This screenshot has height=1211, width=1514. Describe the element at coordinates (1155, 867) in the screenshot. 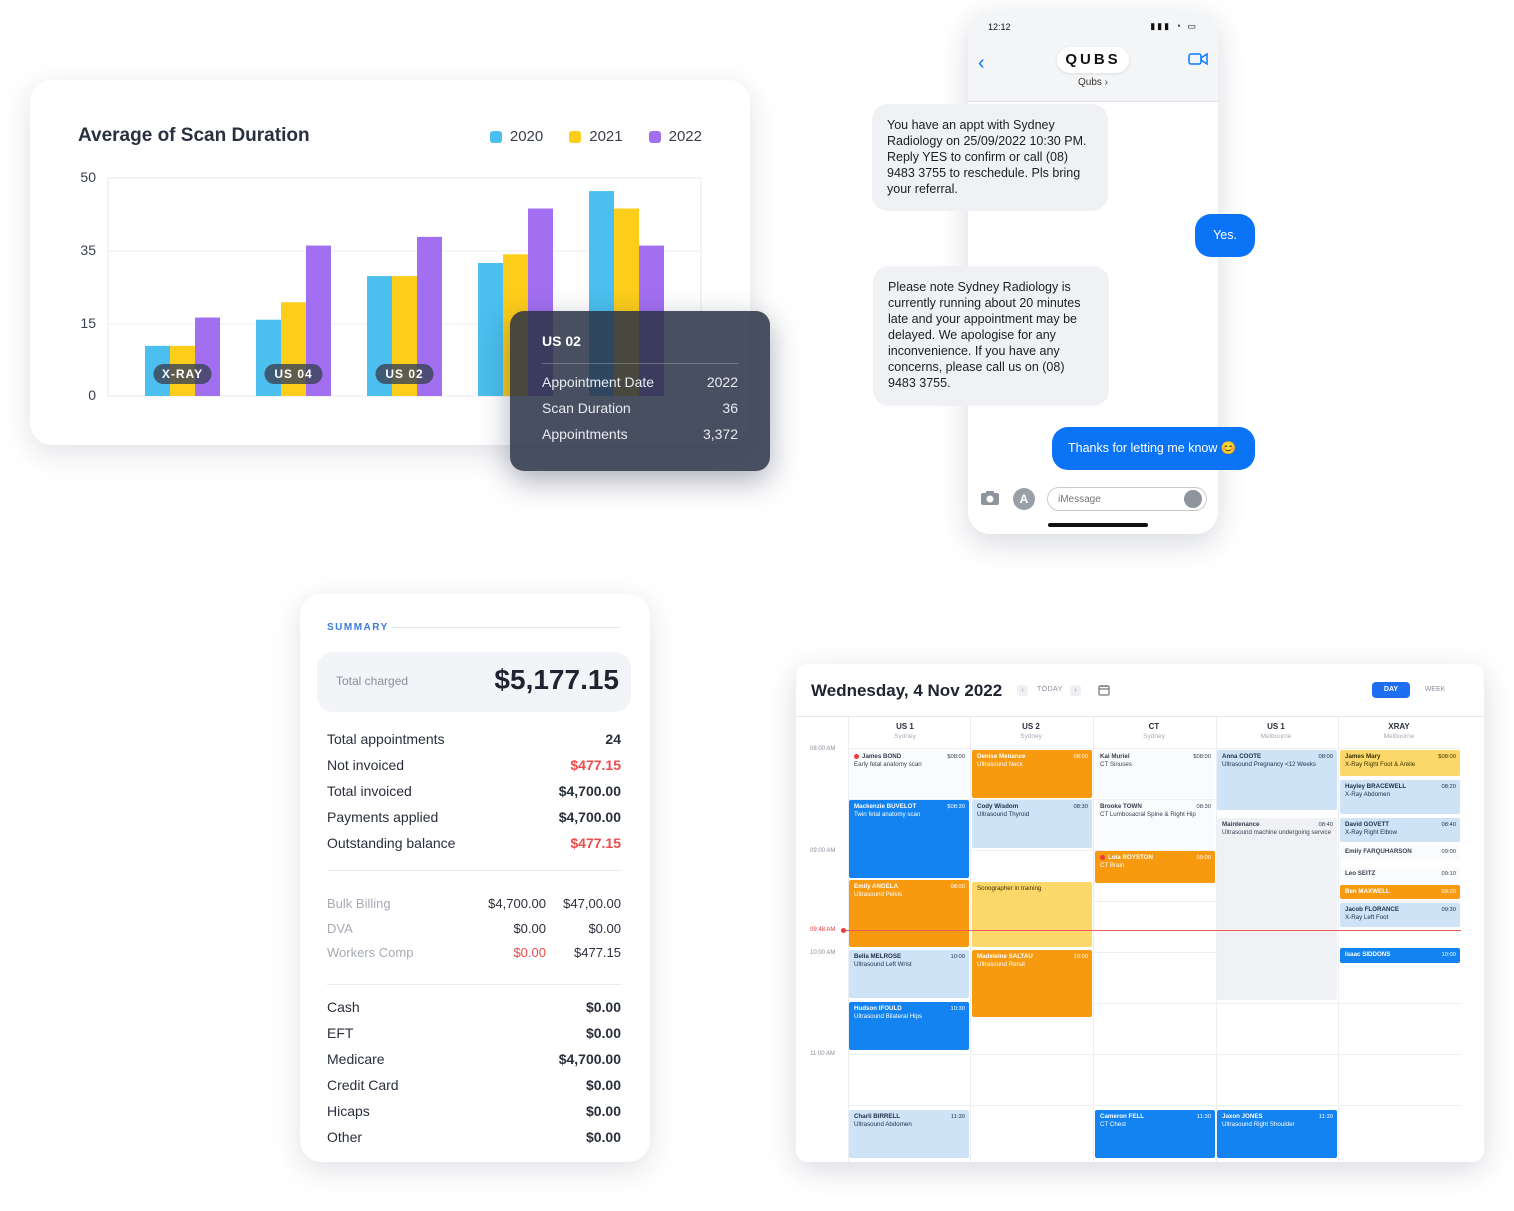

I see `appointment-block: Lola ROYSTON CT Brain 09:00` at that location.